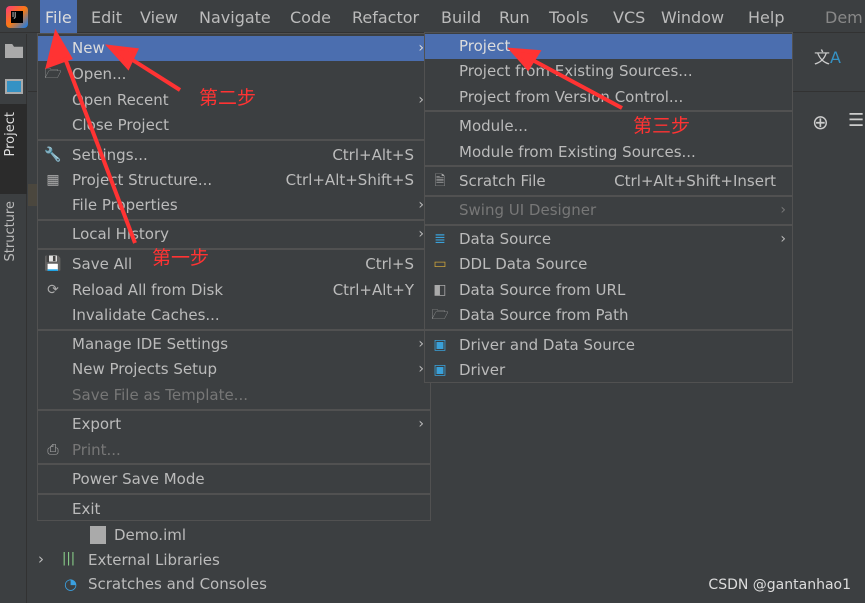  What do you see at coordinates (779, 585) in the screenshot?
I see `watermark: CSDN @gantanhao1` at bounding box center [779, 585].